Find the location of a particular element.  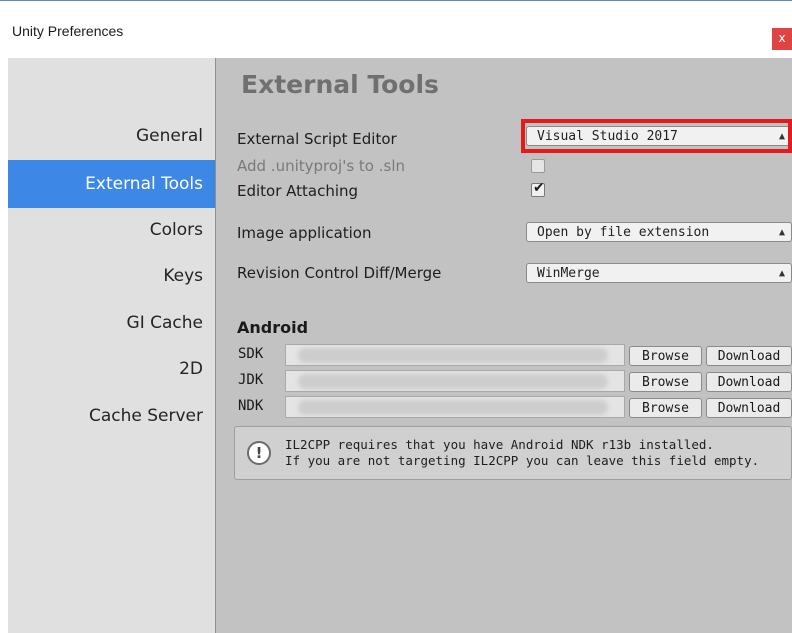

sidebar-item-2d: 2D is located at coordinates (108, 369).